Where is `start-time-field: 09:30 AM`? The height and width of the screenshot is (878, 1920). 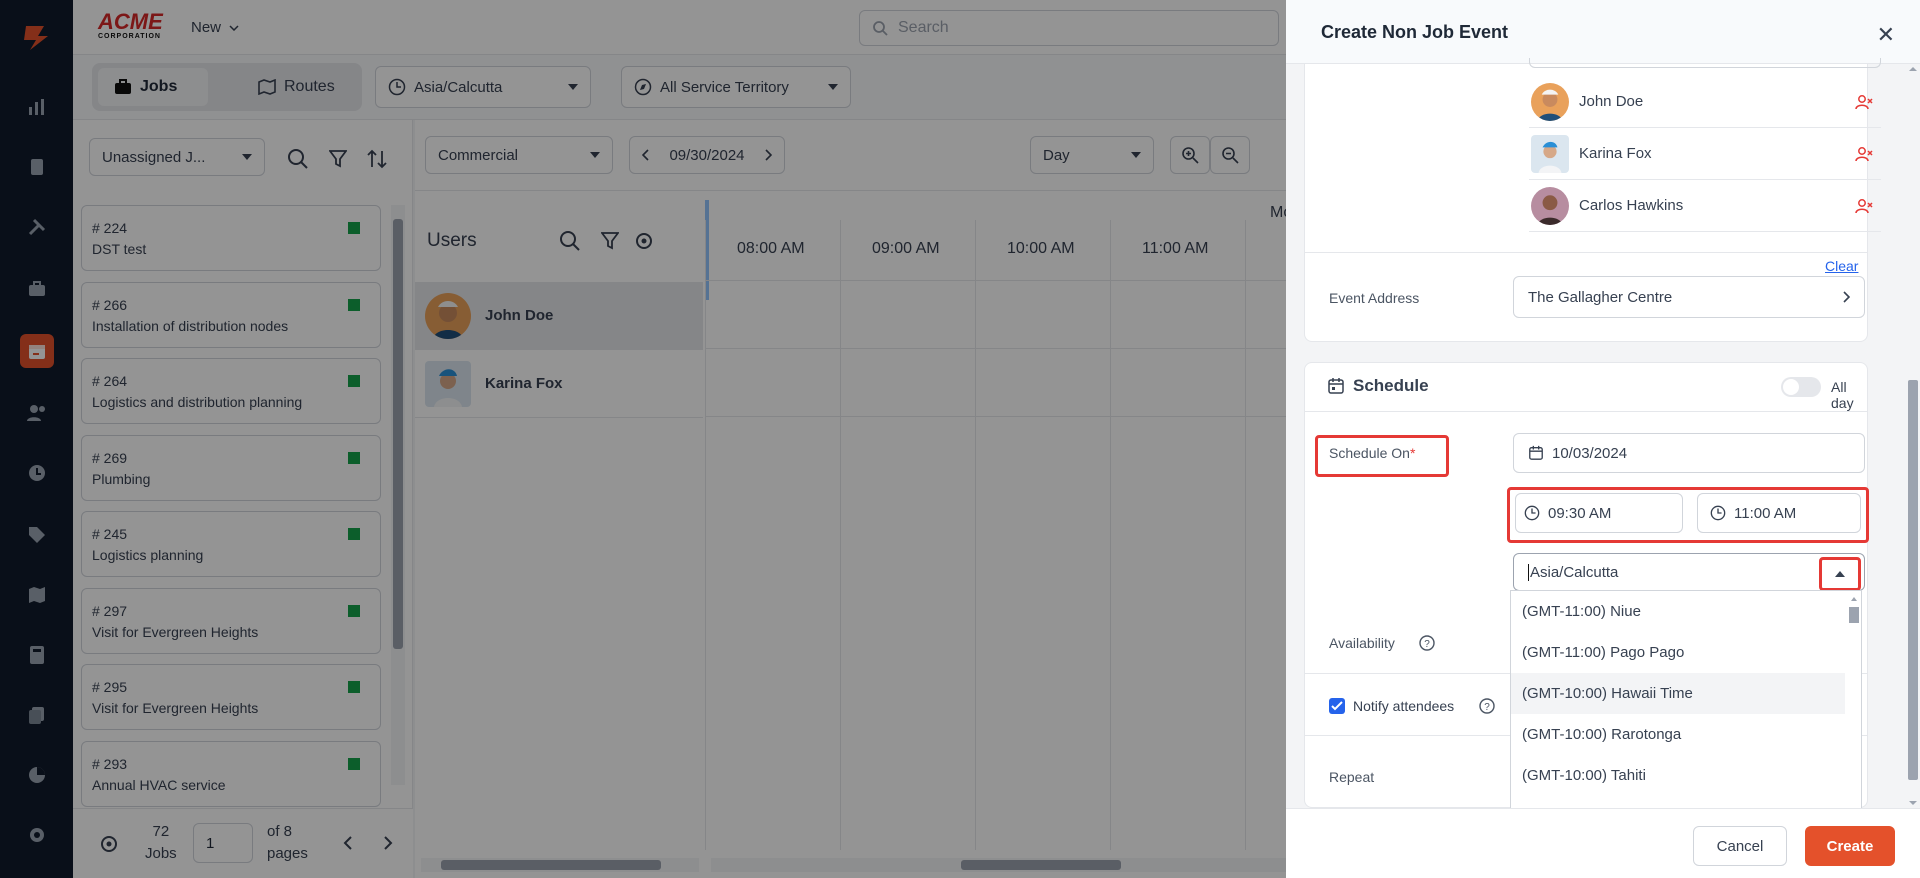
start-time-field: 09:30 AM is located at coordinates (1599, 513).